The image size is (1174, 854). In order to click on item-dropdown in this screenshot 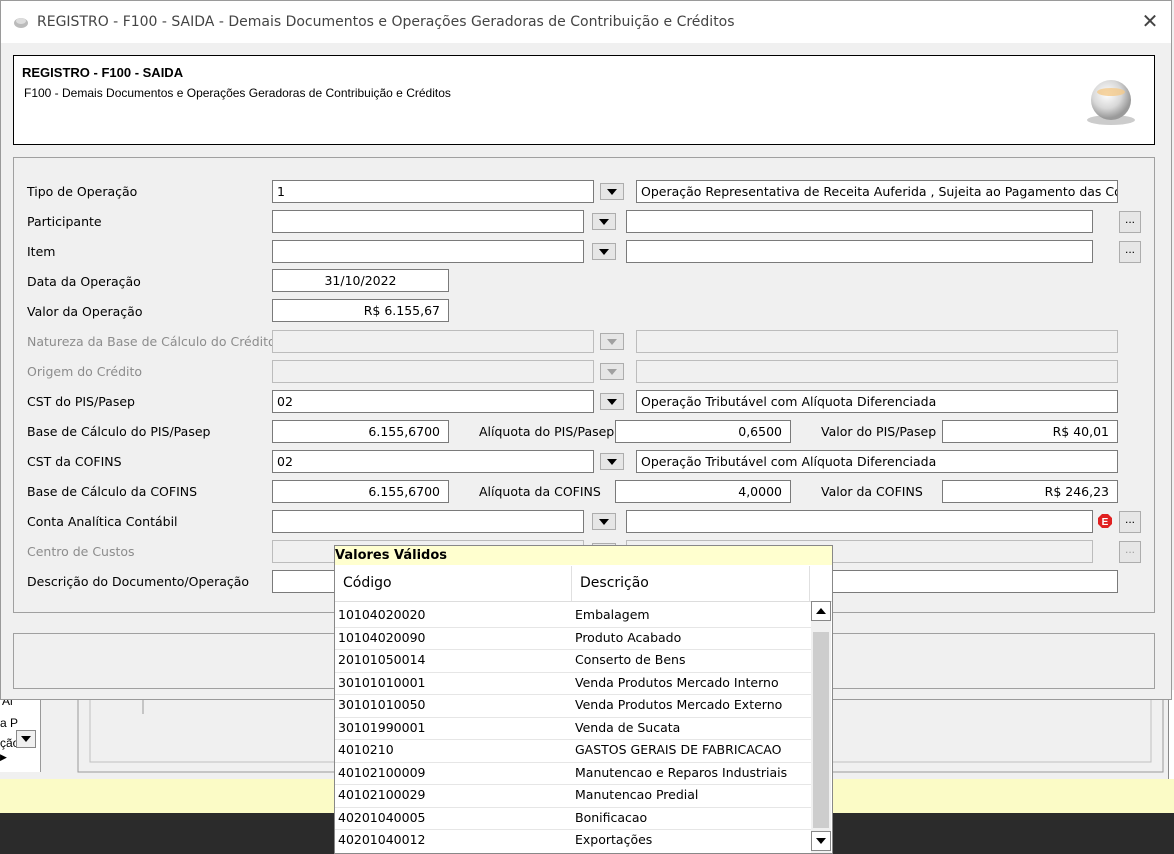, I will do `click(604, 251)`.